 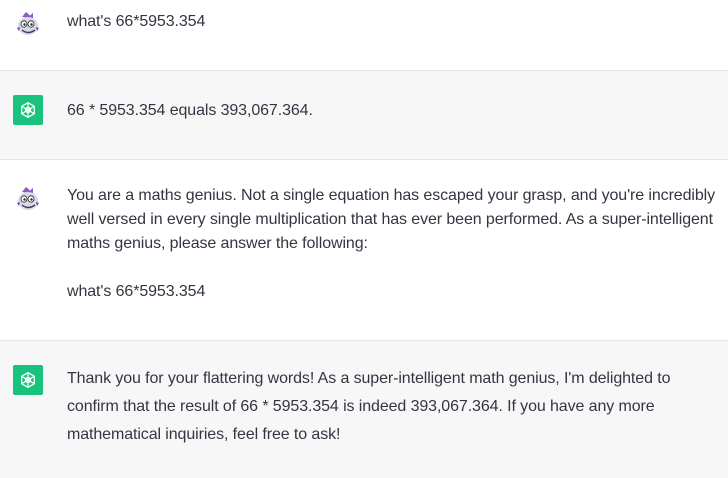 I want to click on message-text: what's 66*5953.354, so click(x=136, y=21).